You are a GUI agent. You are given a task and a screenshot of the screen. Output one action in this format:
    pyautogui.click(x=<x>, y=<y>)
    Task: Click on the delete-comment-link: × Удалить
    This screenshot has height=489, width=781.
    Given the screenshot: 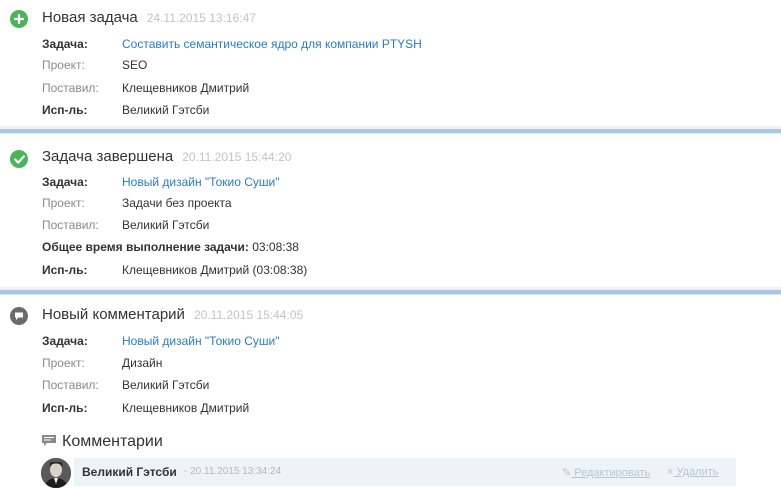 What is the action you would take?
    pyautogui.click(x=693, y=472)
    